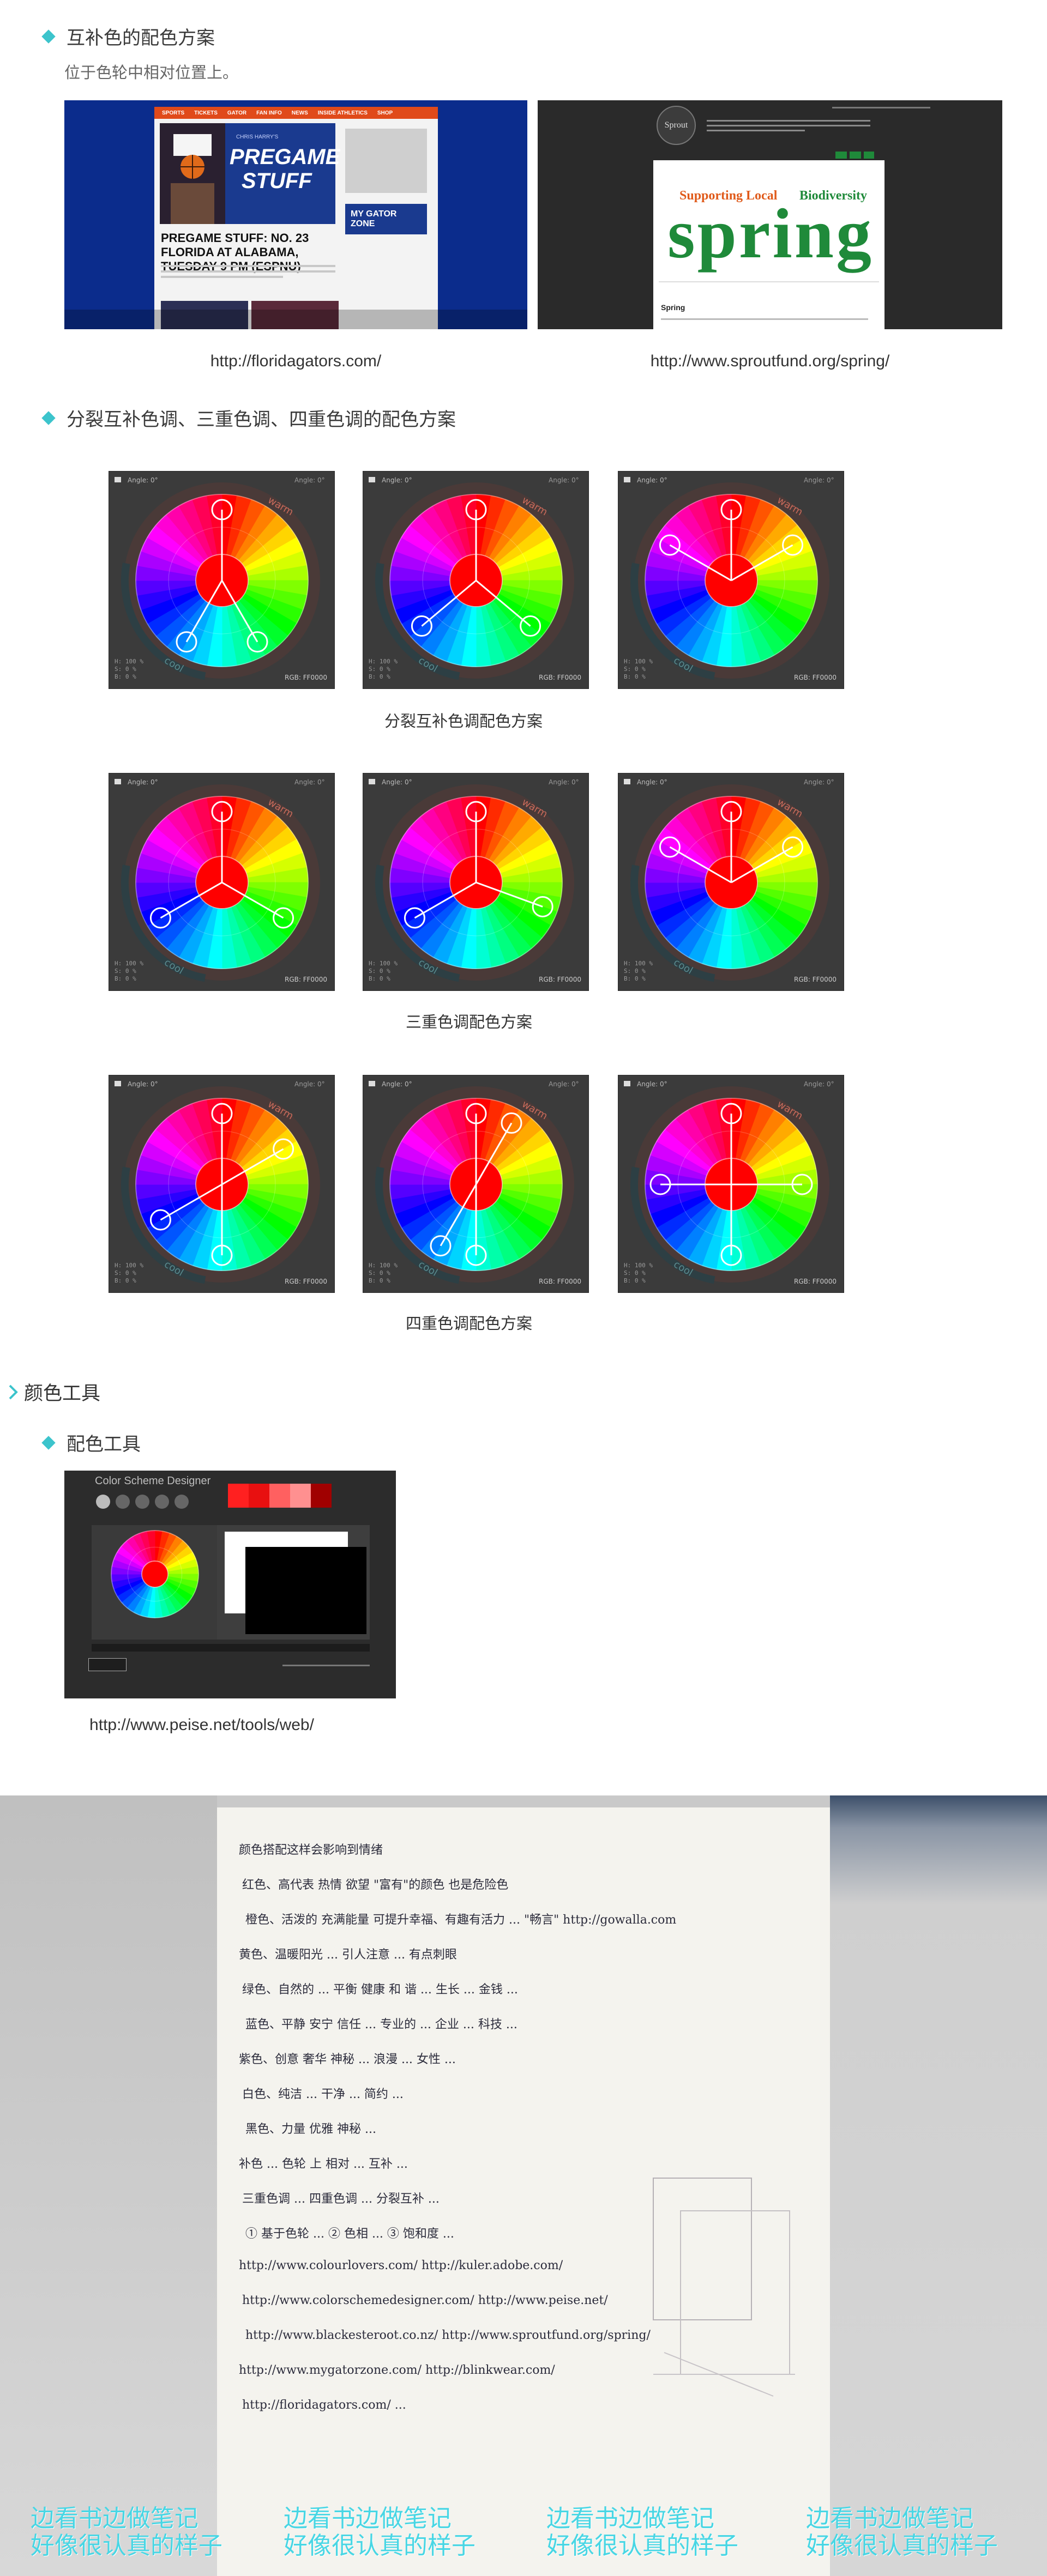  What do you see at coordinates (770, 361) in the screenshot?
I see `example-url-sprout: http://www.sproutfund.org/spring/` at bounding box center [770, 361].